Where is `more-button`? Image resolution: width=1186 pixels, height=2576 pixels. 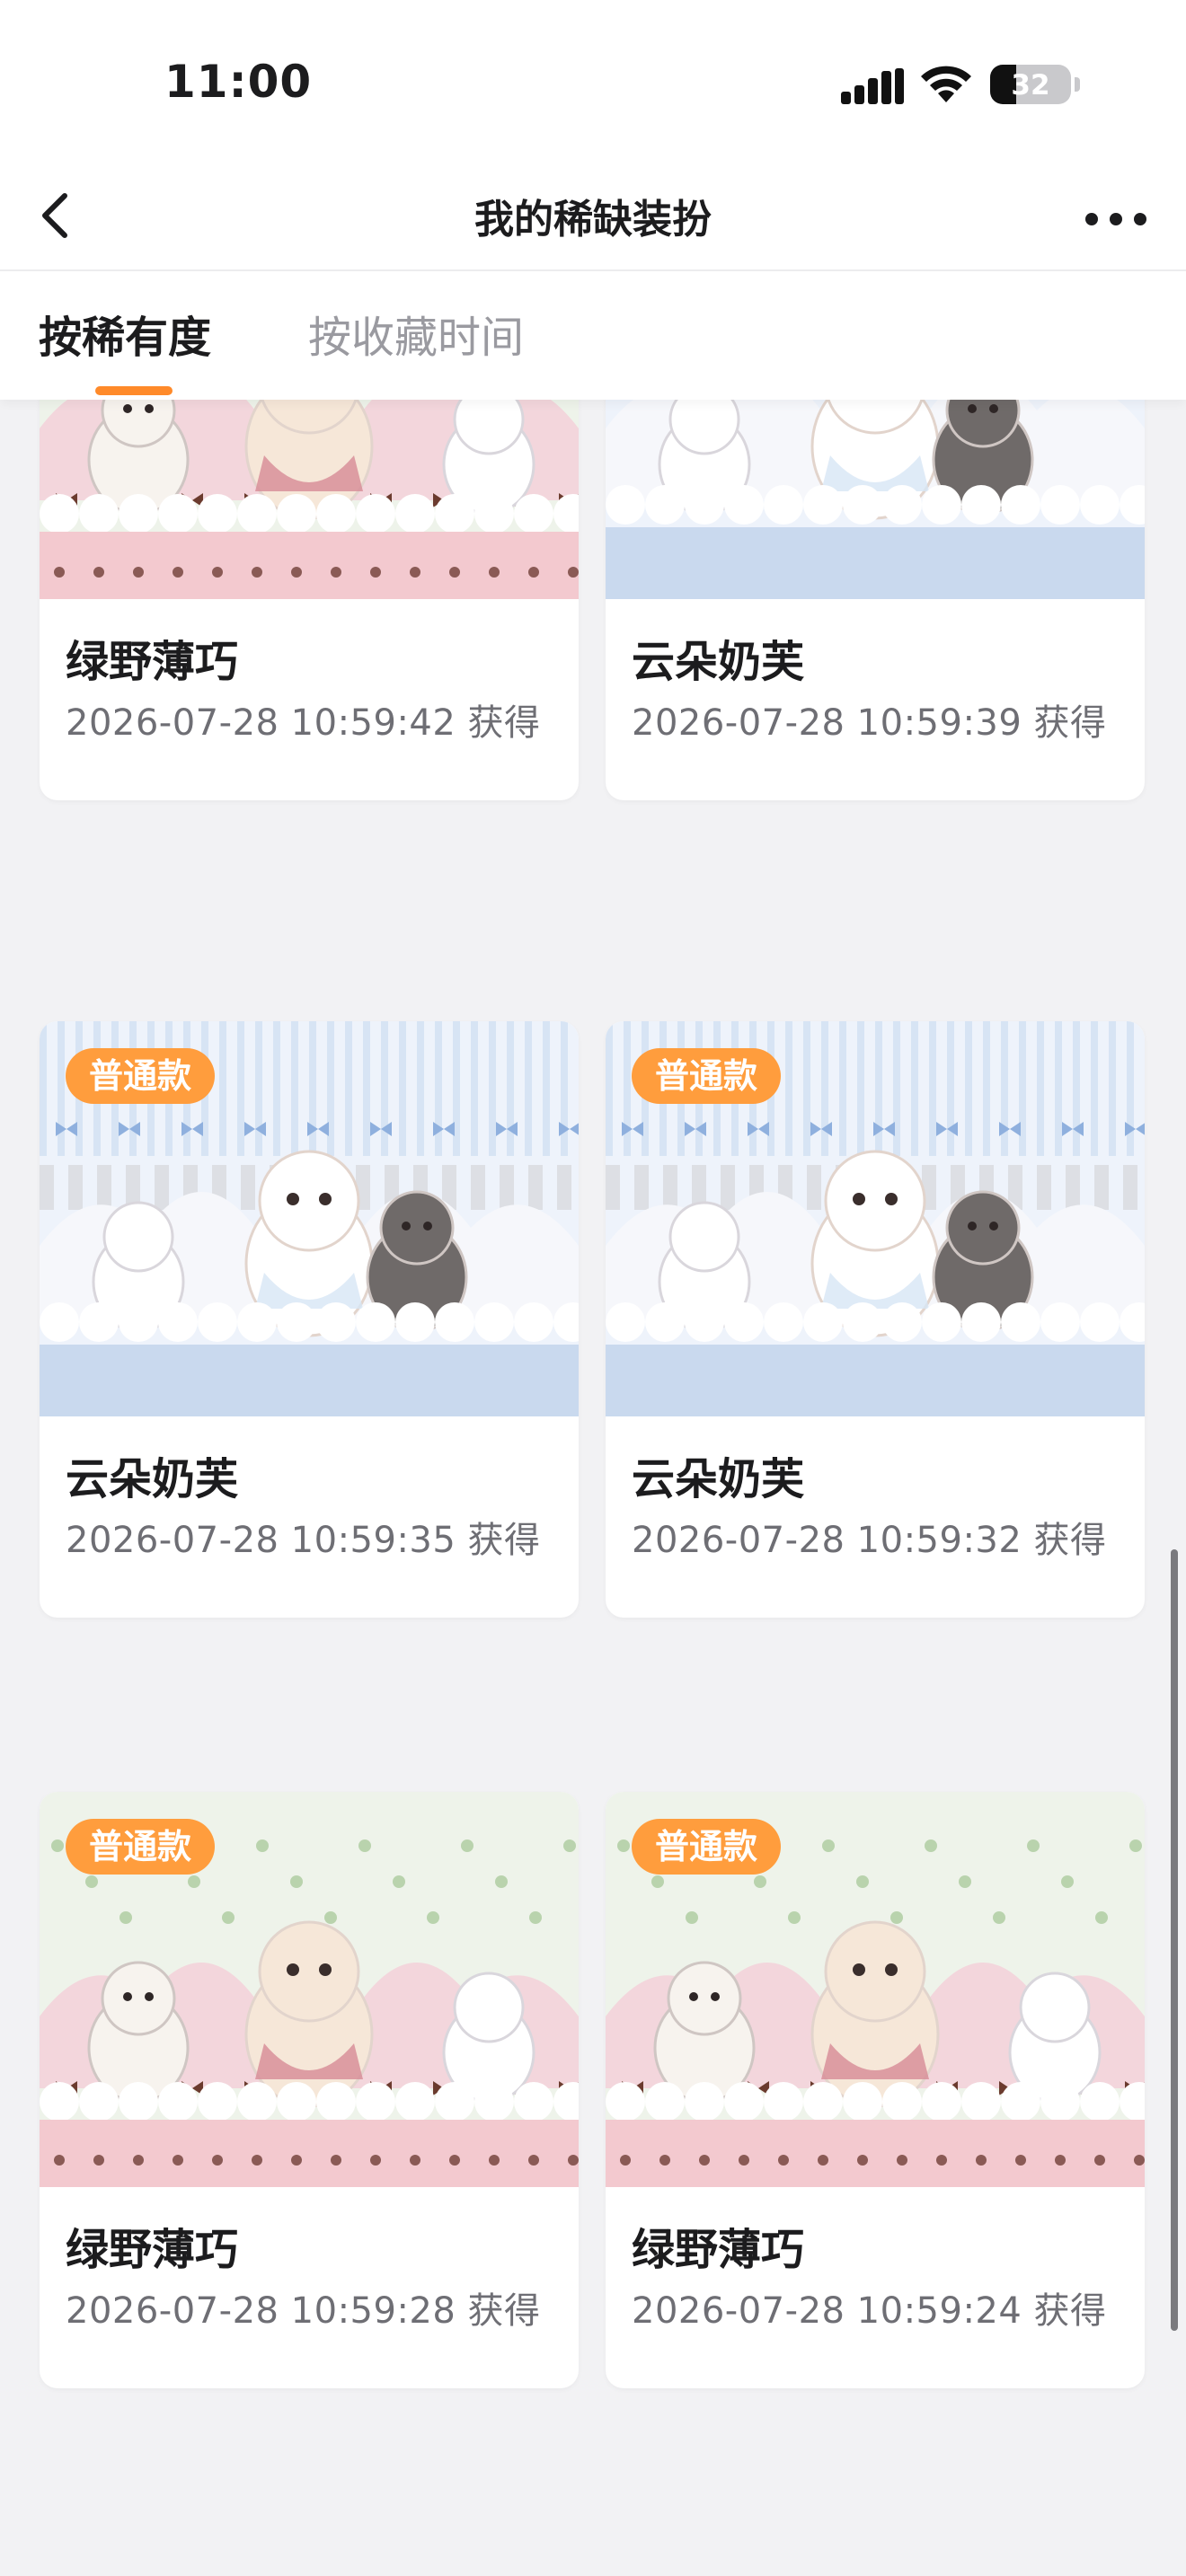 more-button is located at coordinates (1116, 215).